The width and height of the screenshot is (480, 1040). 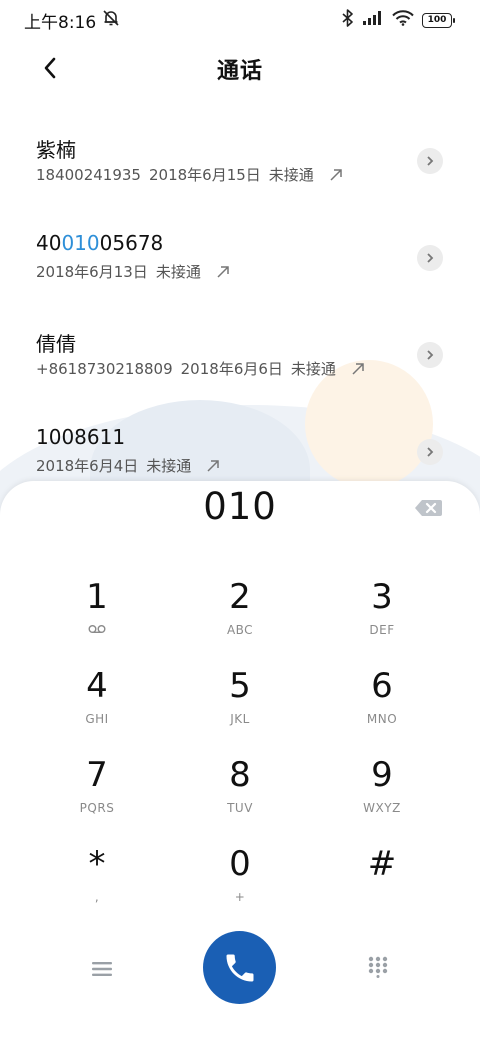 I want to click on key-letters: JKL, so click(x=240, y=719).